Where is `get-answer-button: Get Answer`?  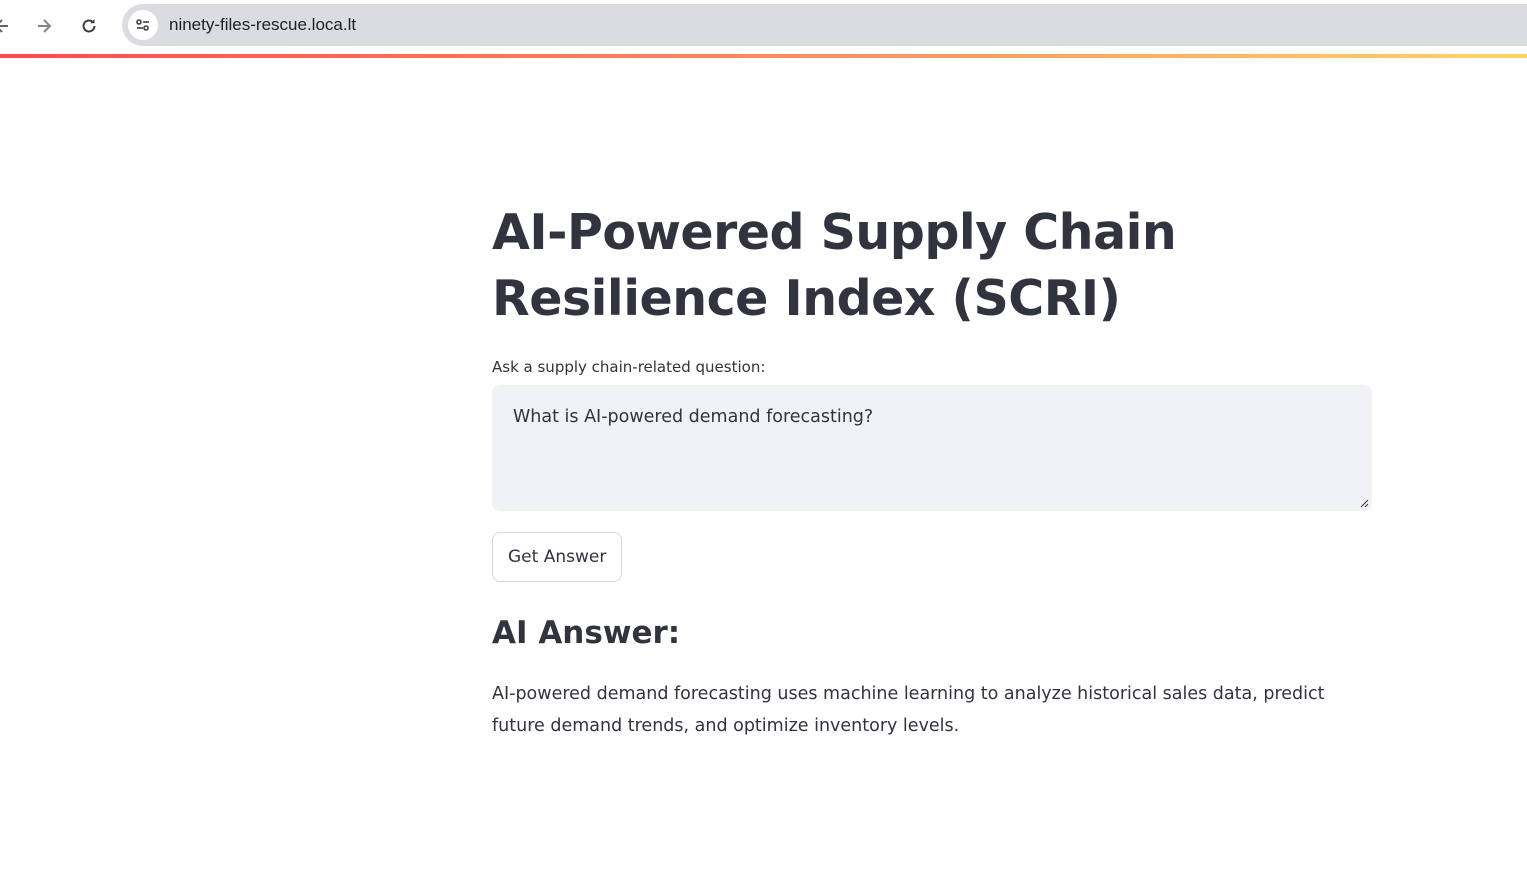
get-answer-button: Get Answer is located at coordinates (557, 557).